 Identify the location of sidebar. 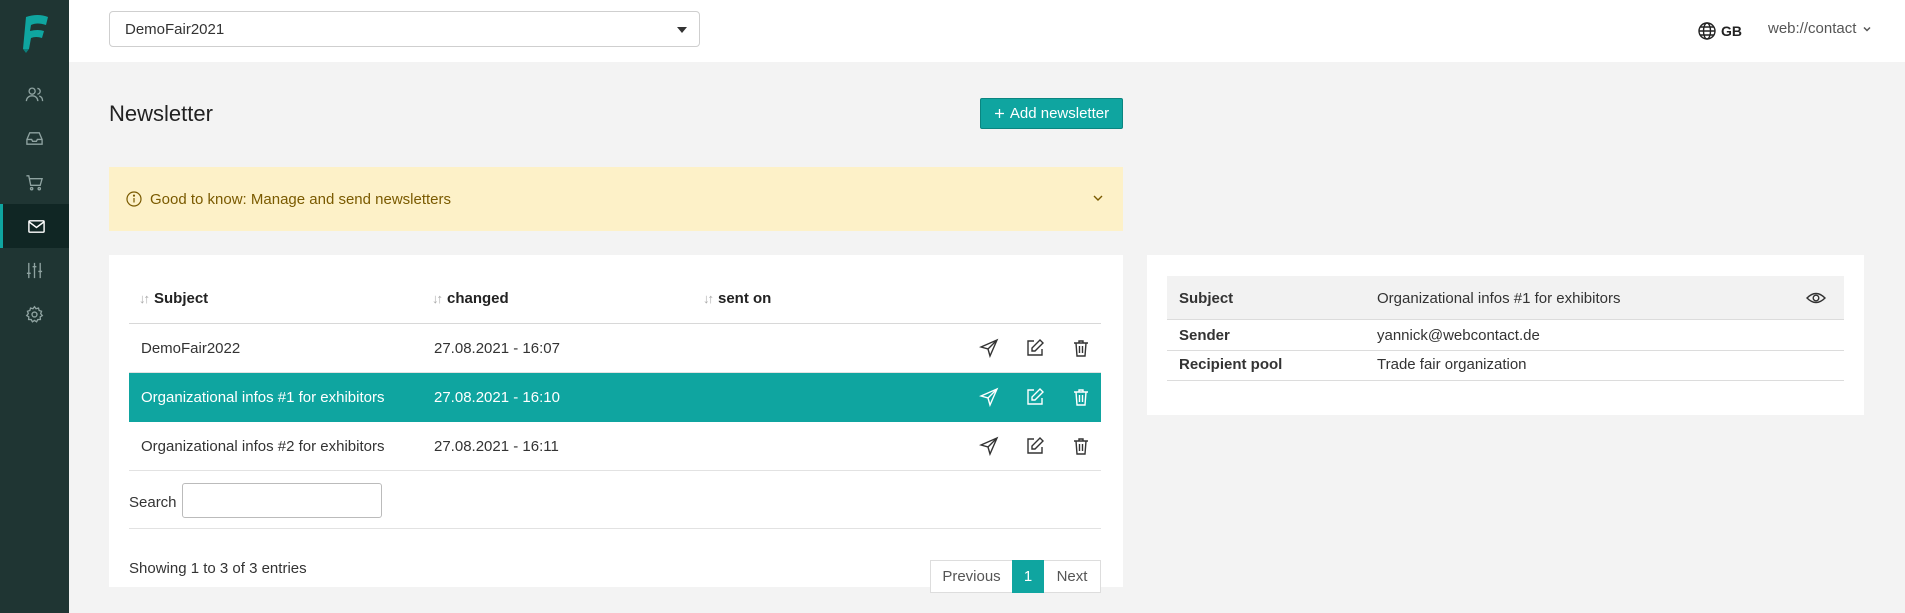
(34, 306).